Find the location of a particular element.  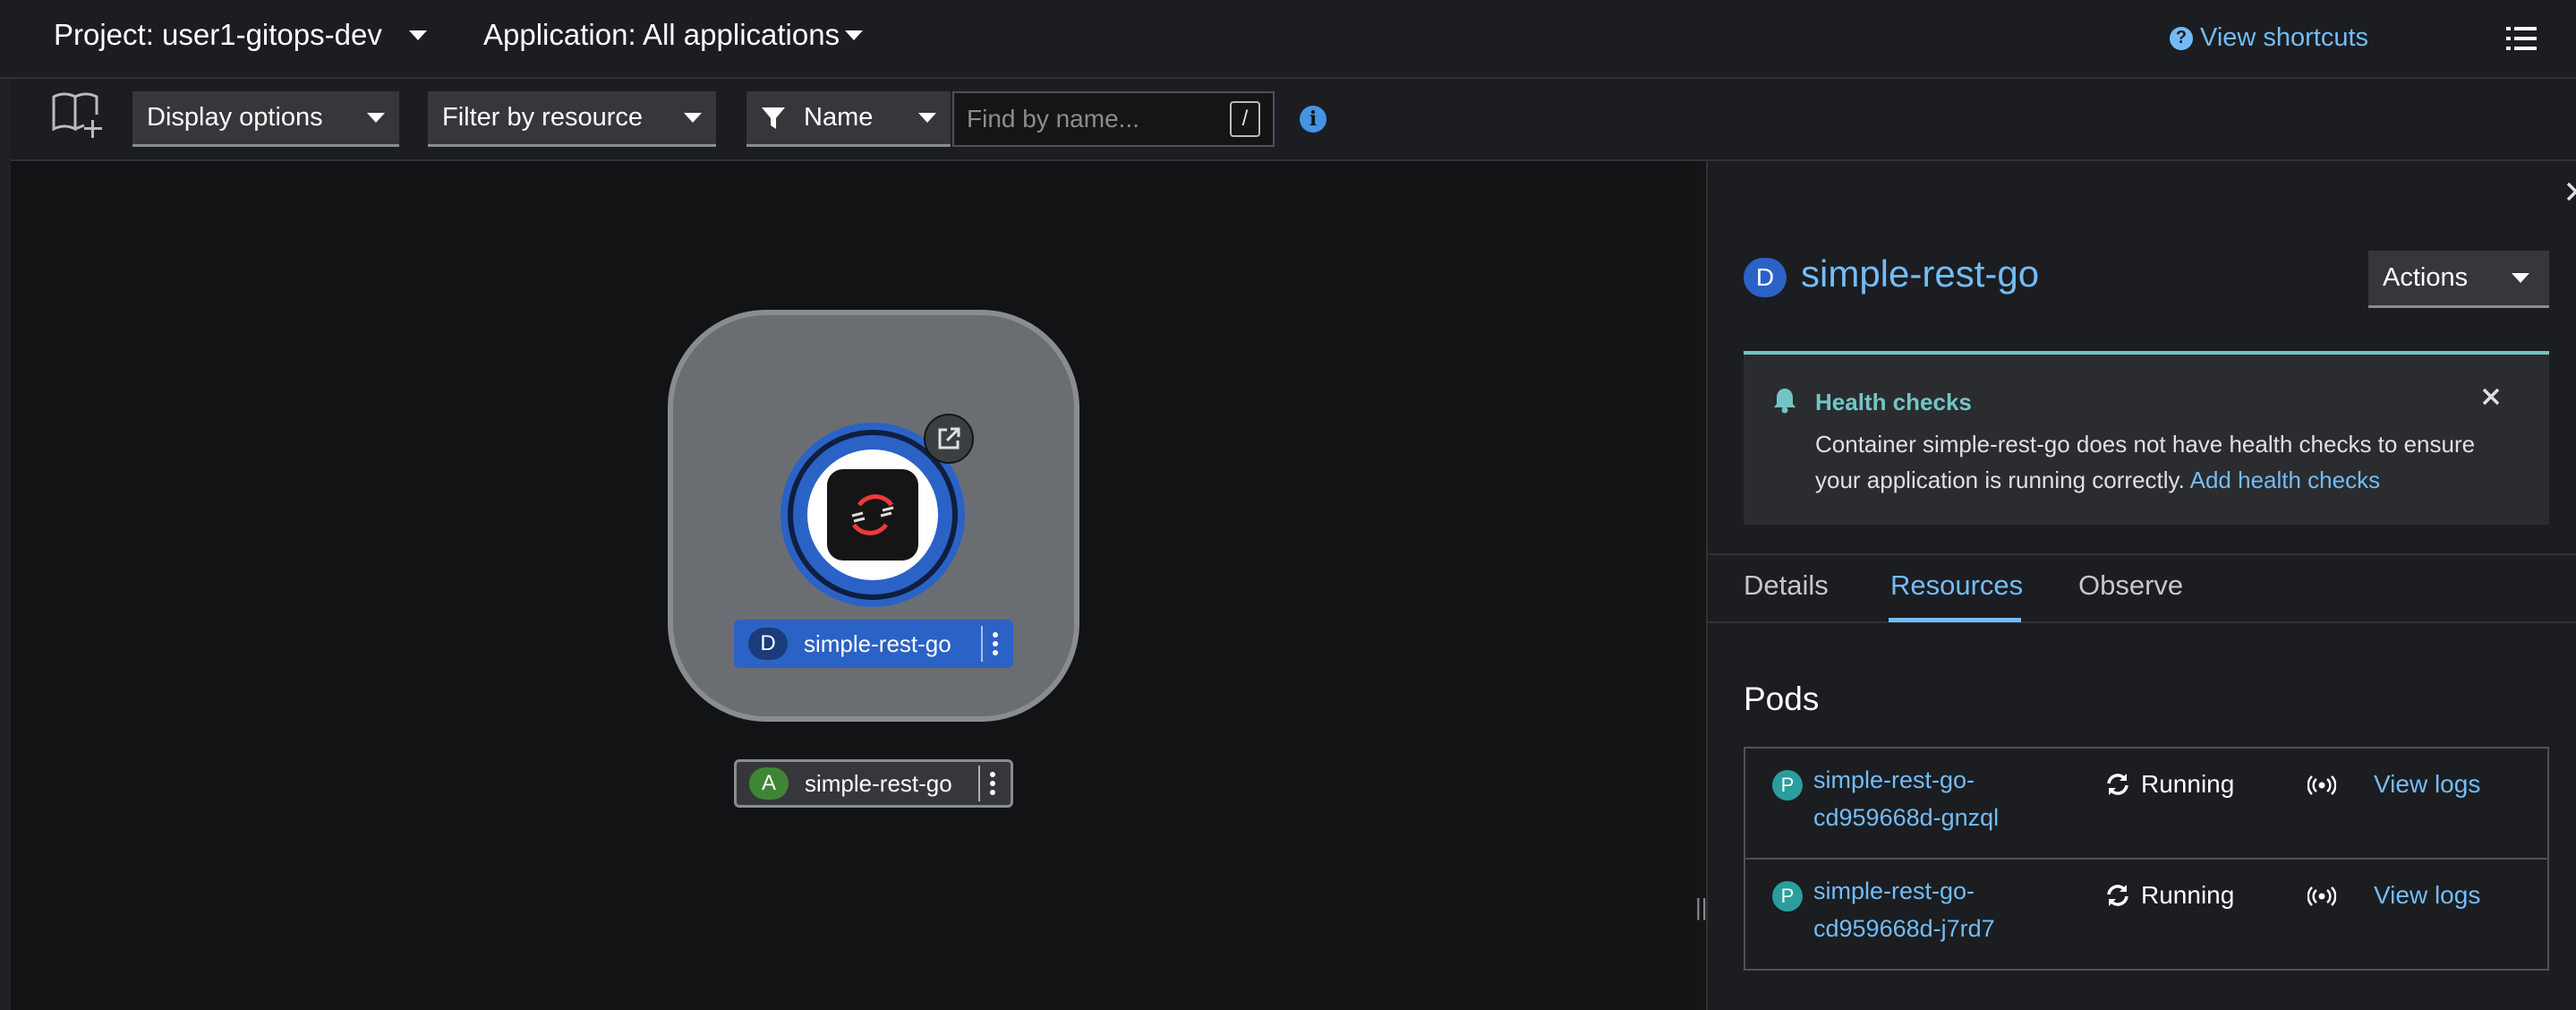

application-group-label: A simple-rest-go is located at coordinates (873, 784).